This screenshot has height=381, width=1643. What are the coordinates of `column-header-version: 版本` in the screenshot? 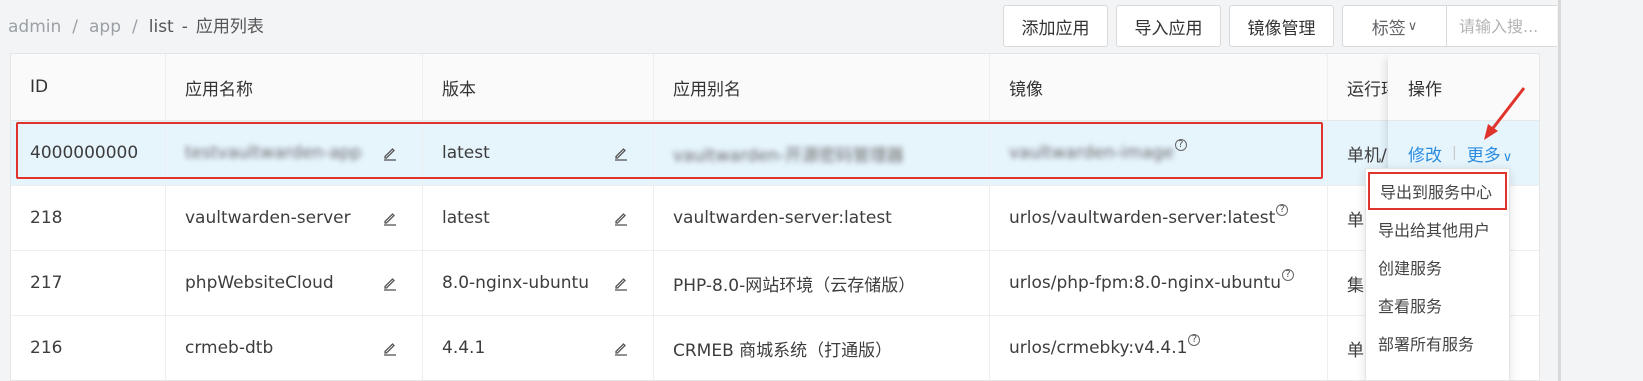 It's located at (538, 87).